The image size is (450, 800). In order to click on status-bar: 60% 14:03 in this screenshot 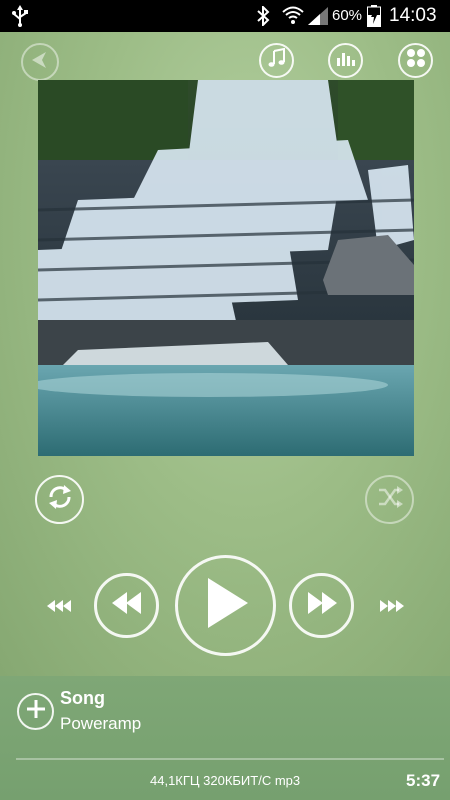, I will do `click(225, 16)`.